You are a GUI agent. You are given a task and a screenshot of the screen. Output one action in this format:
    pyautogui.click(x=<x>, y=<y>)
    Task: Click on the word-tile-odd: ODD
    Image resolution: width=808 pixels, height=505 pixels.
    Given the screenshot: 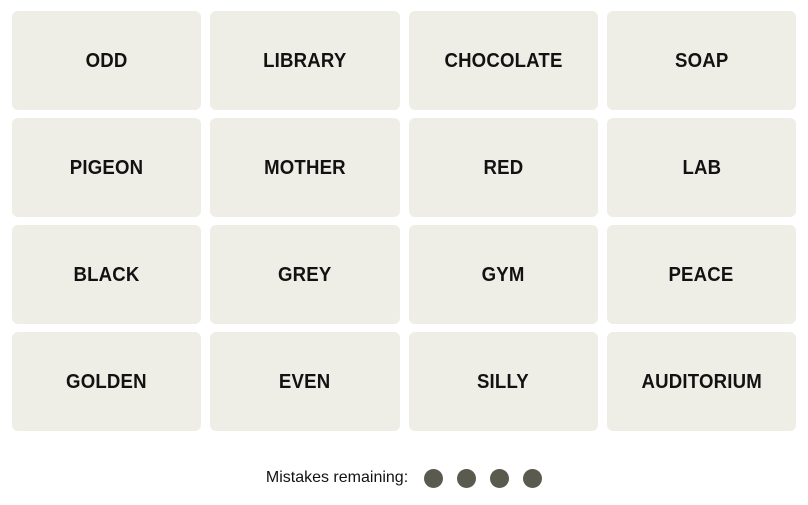 What is the action you would take?
    pyautogui.click(x=107, y=60)
    